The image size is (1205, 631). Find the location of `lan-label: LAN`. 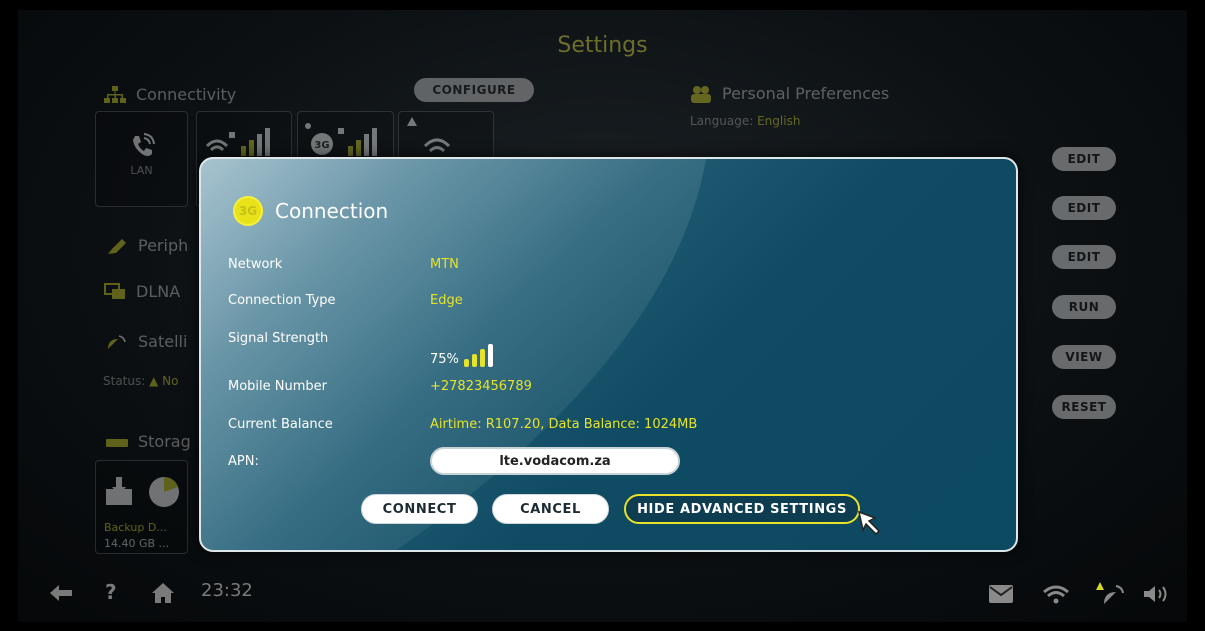

lan-label: LAN is located at coordinates (141, 170).